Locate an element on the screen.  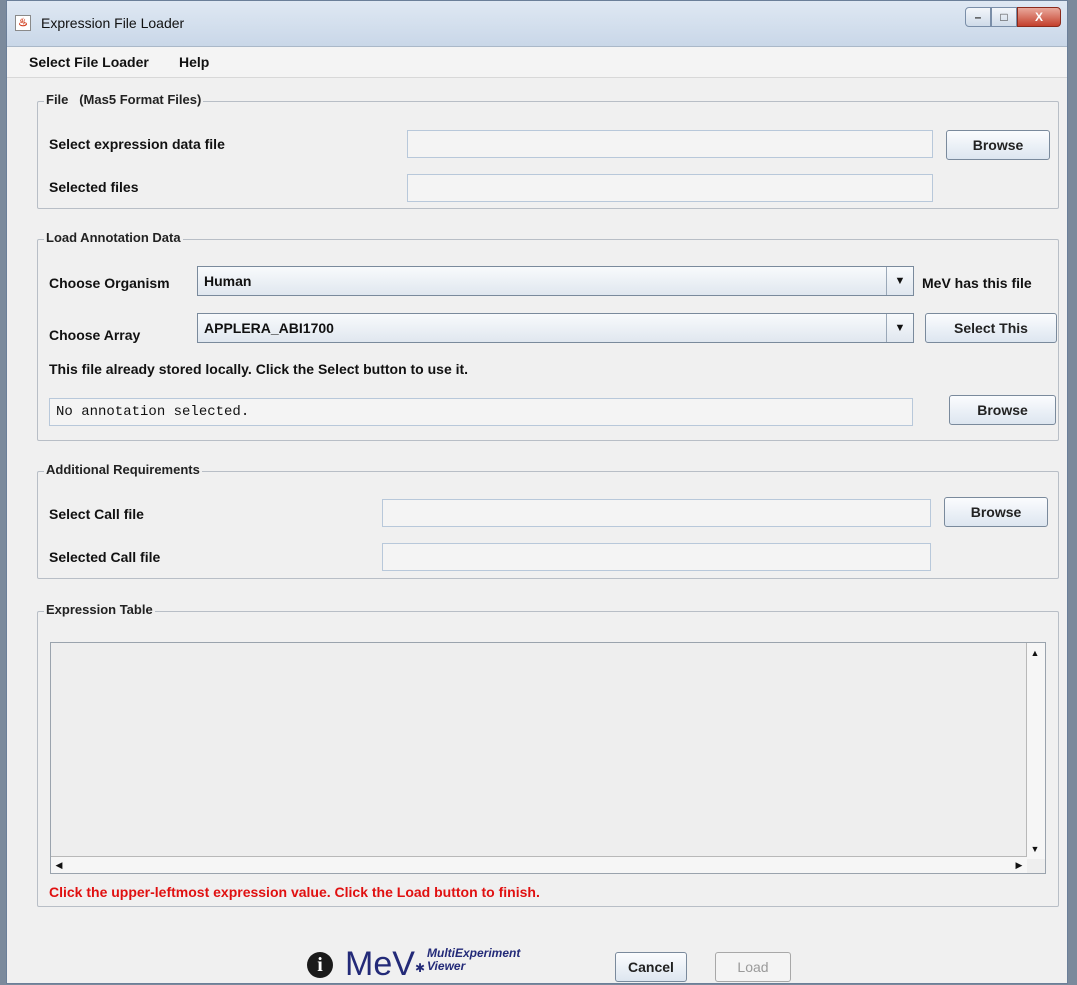
logo-star-icon: ✱ is located at coordinates (420, 968).